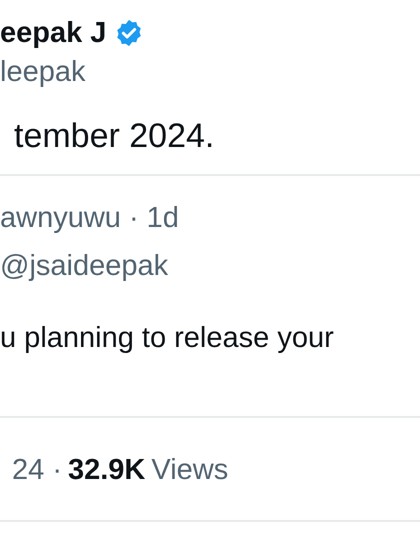 Image resolution: width=420 pixels, height=560 pixels. What do you see at coordinates (53, 33) in the screenshot?
I see `author-name: eepak J` at bounding box center [53, 33].